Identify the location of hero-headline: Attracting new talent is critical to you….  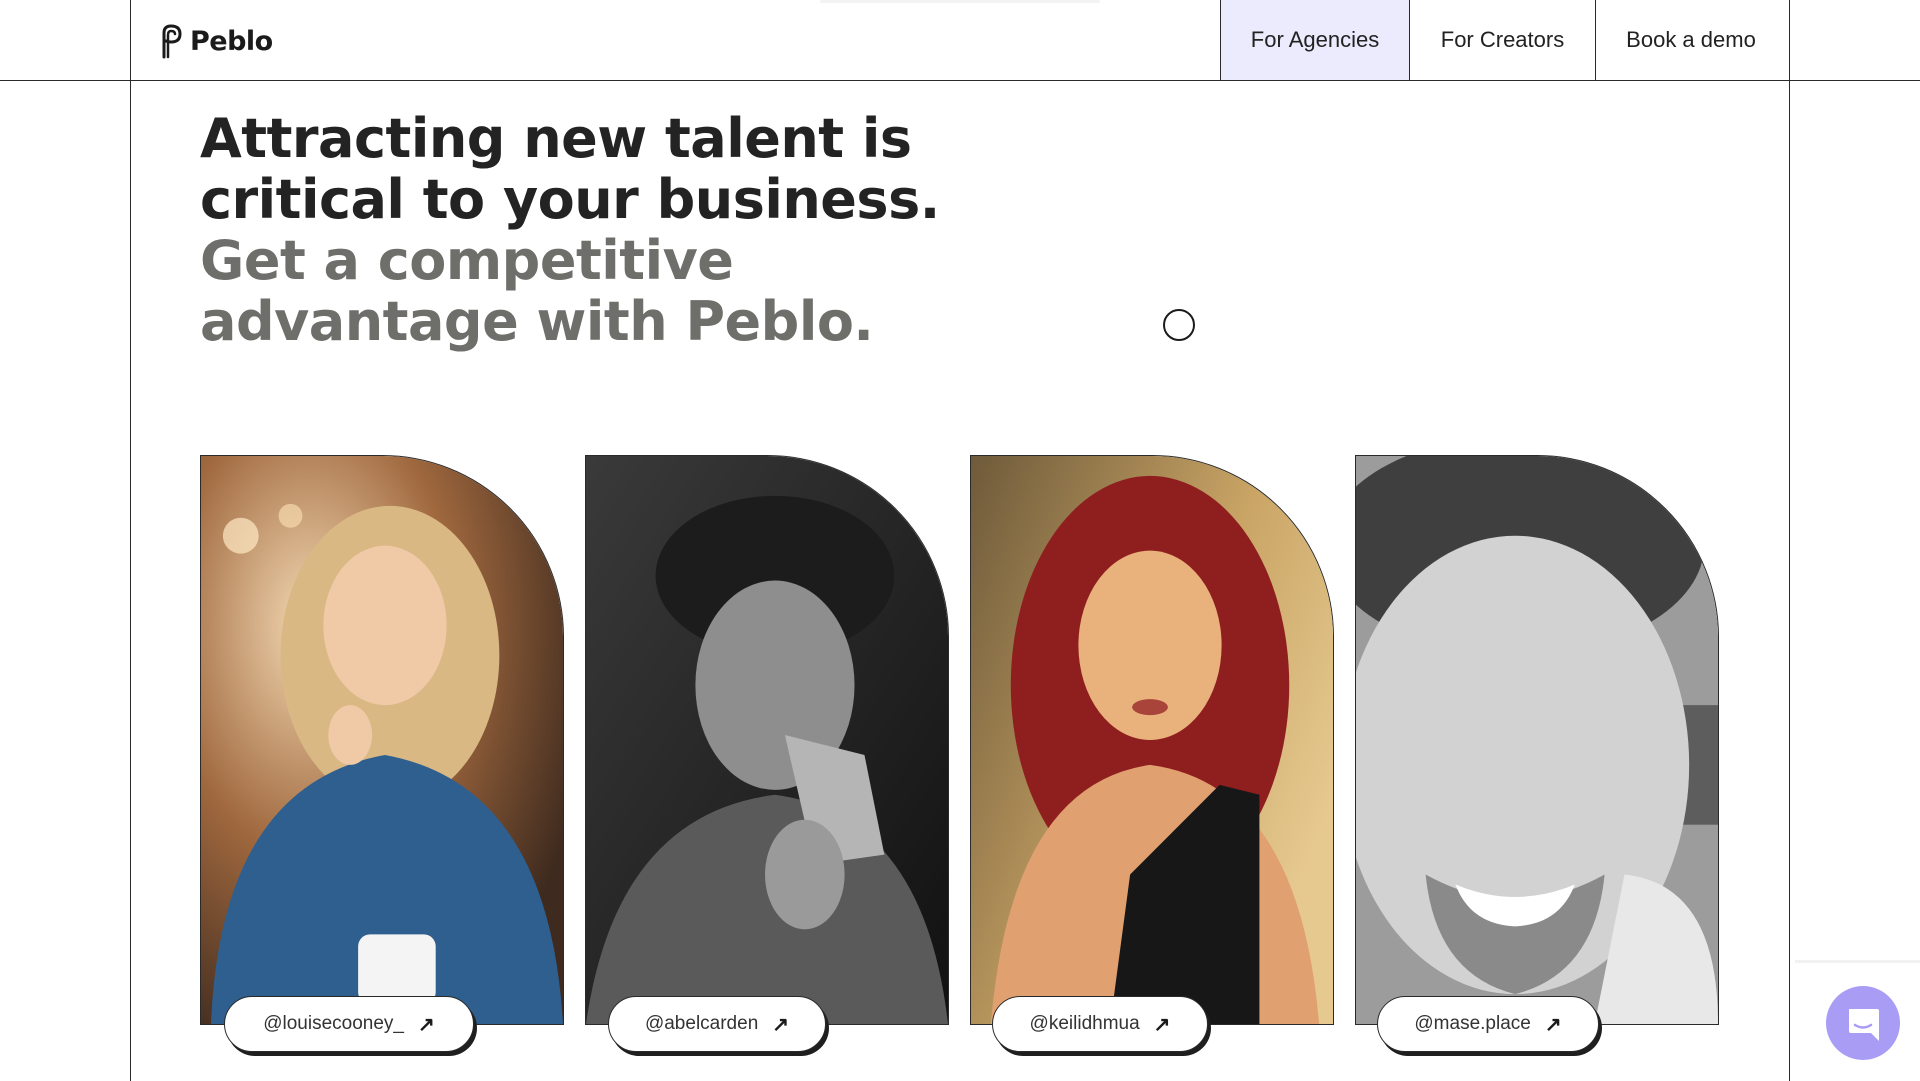
(600, 230).